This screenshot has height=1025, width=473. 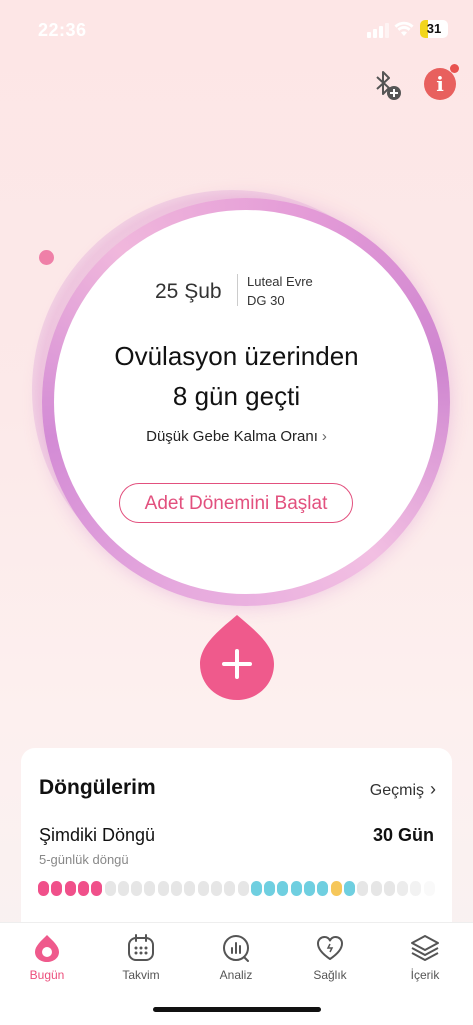 What do you see at coordinates (403, 835) in the screenshot?
I see `current-cycle-length: 30 Gün` at bounding box center [403, 835].